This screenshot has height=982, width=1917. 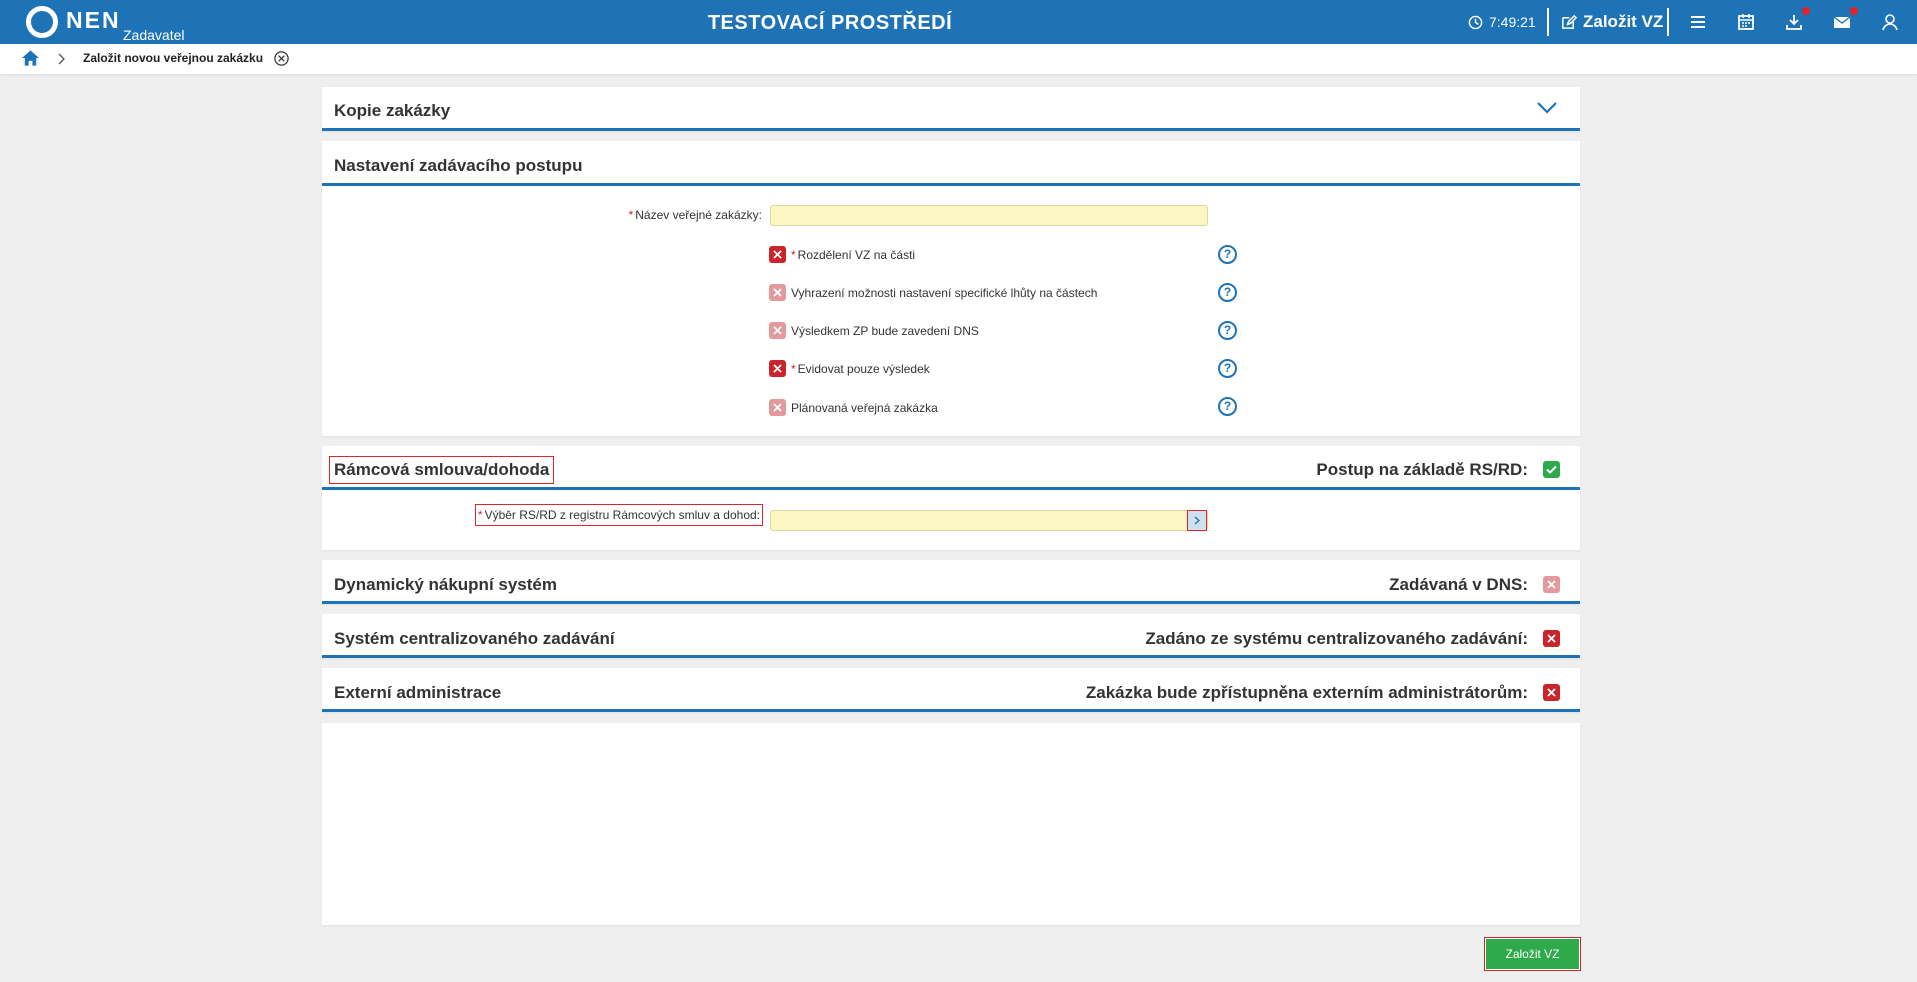 I want to click on panel-ramcova-title: Rámcová smlouva/dohoda, so click(x=441, y=470).